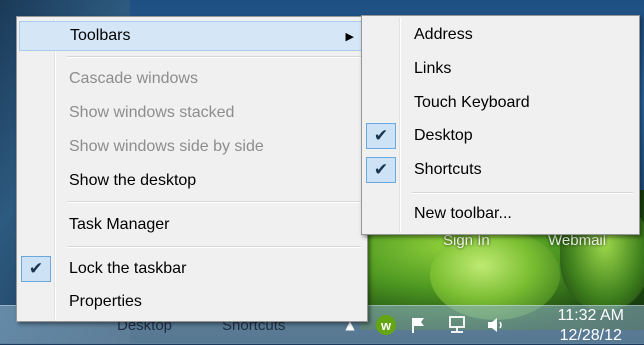  I want to click on menu-item-label: Show windows side by side, so click(166, 146).